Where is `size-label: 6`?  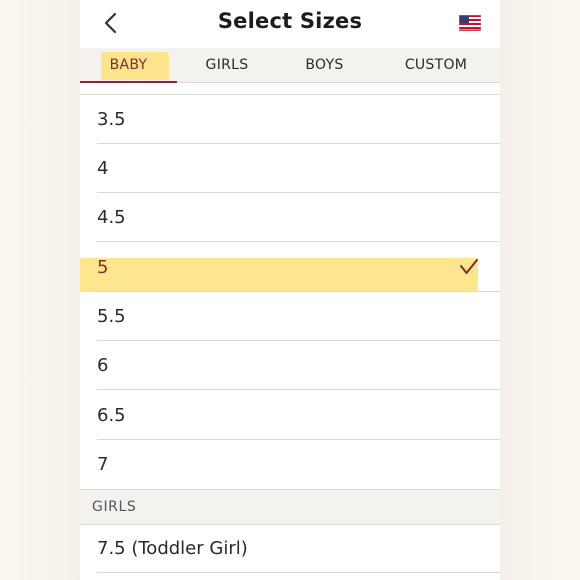
size-label: 6 is located at coordinates (103, 365).